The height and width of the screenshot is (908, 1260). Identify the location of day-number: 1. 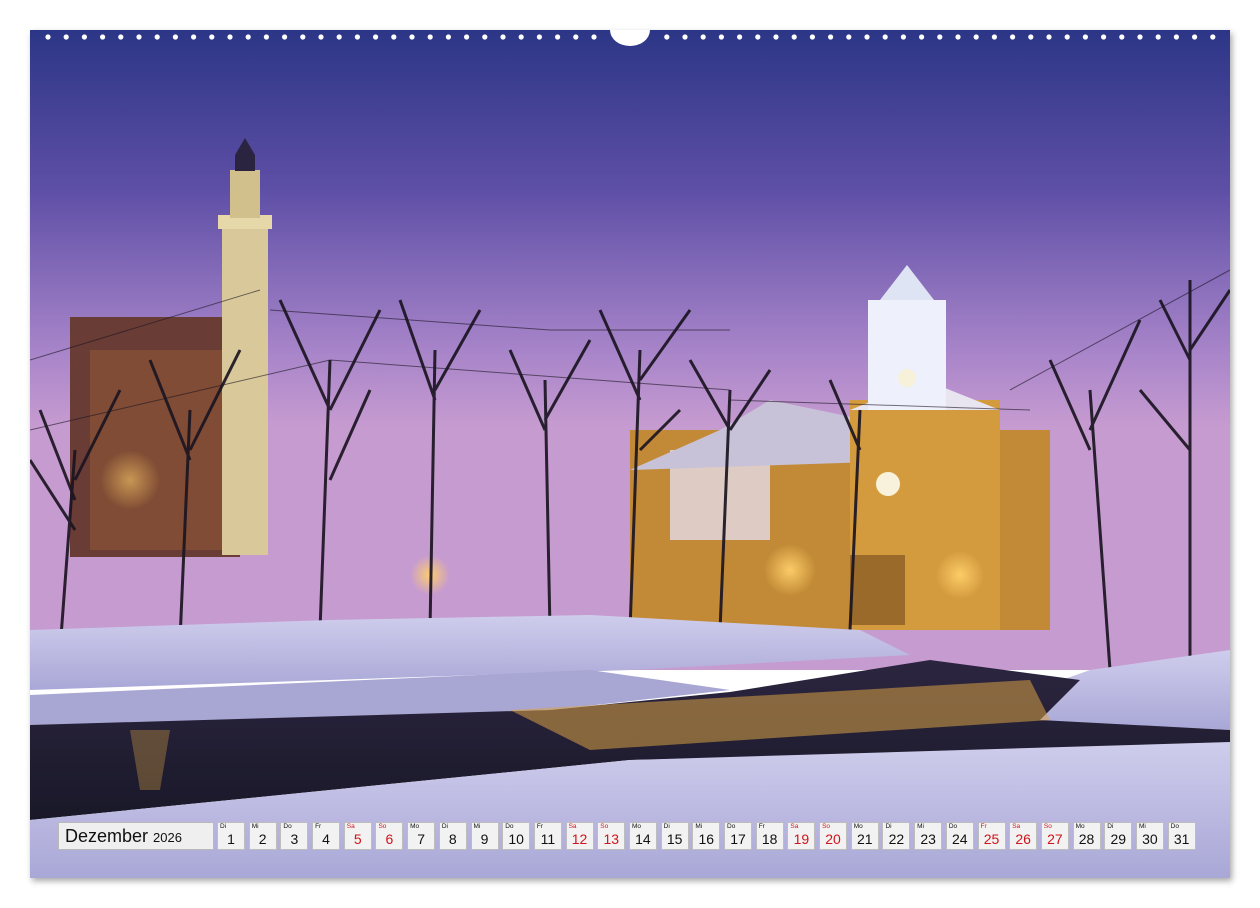
(231, 839).